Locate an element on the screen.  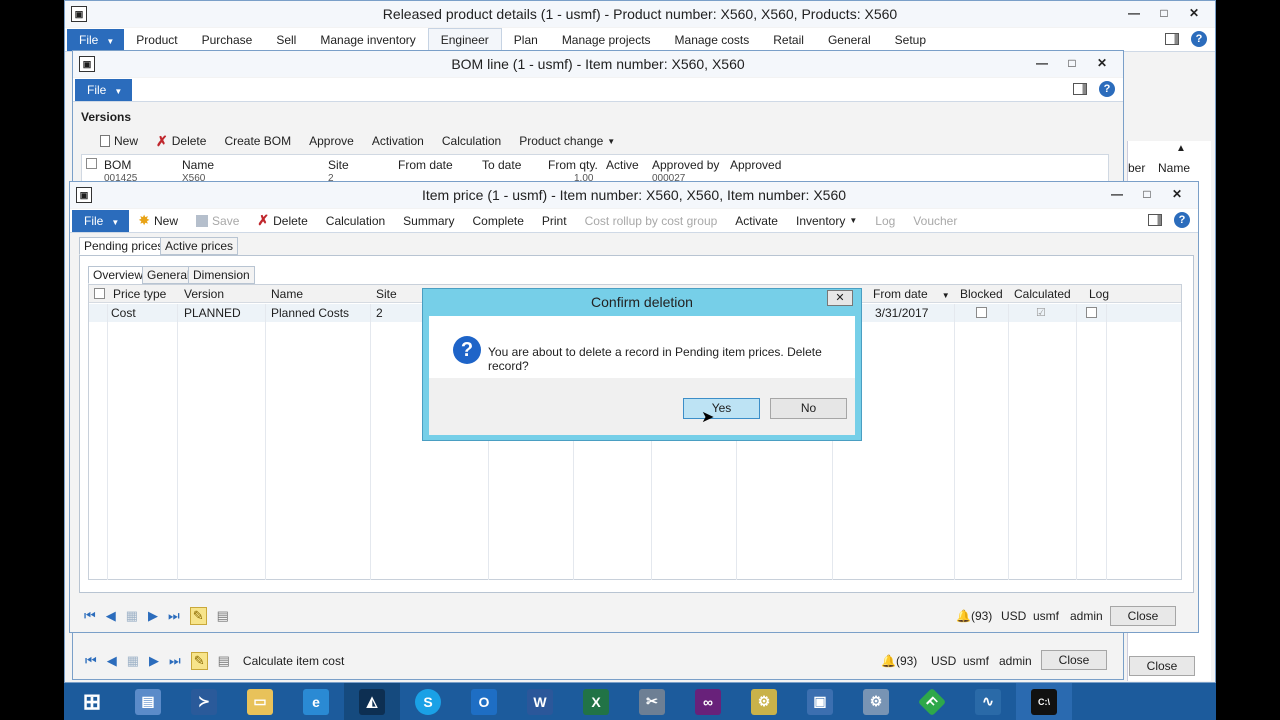
previous-record-icon: ◀ is located at coordinates (112, 661).